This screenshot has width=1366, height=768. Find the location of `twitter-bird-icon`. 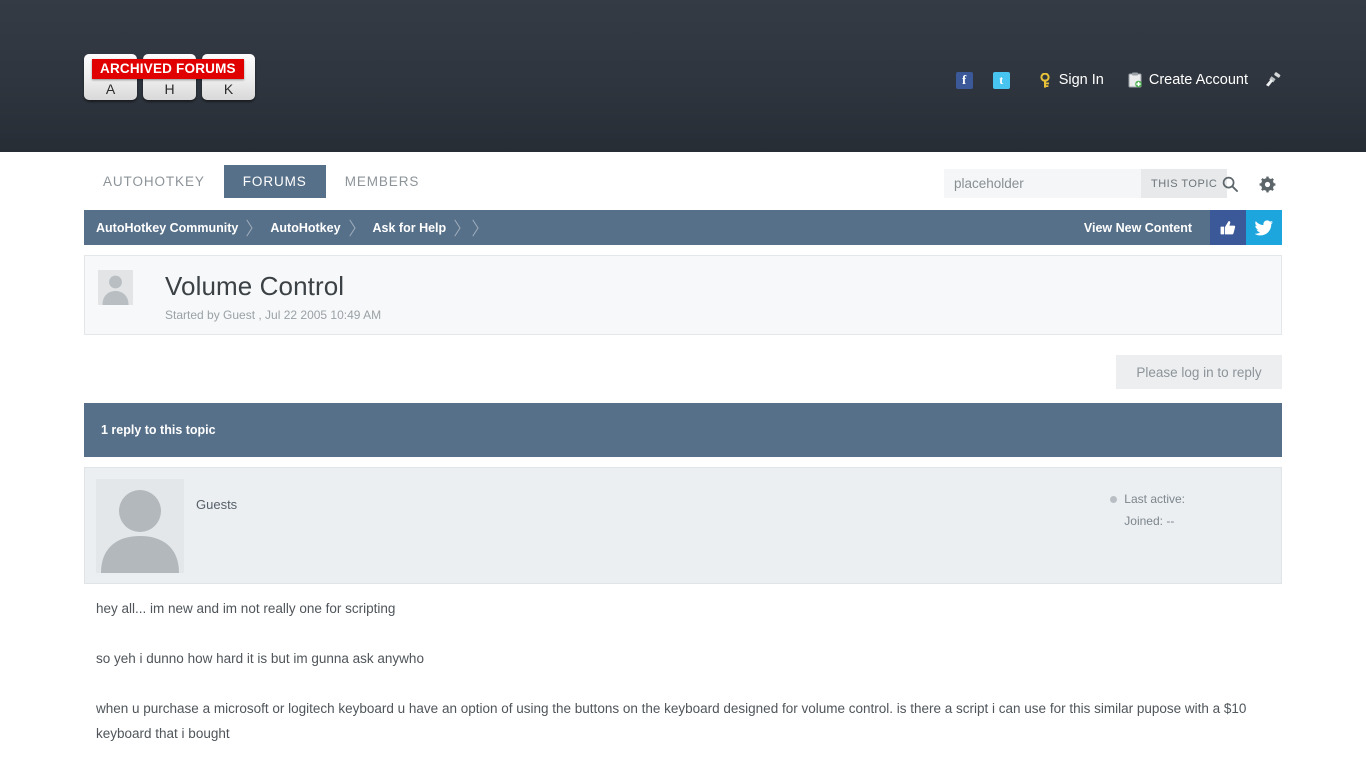

twitter-bird-icon is located at coordinates (1263, 228).